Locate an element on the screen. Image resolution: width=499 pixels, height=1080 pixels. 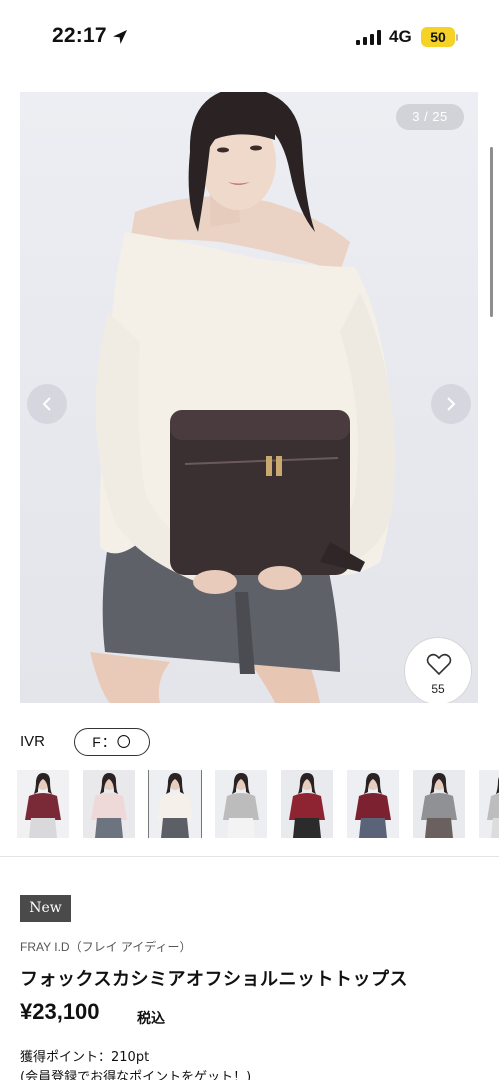
brand-name: FRAY I.D（フレイ アイディー） is located at coordinates (105, 946).